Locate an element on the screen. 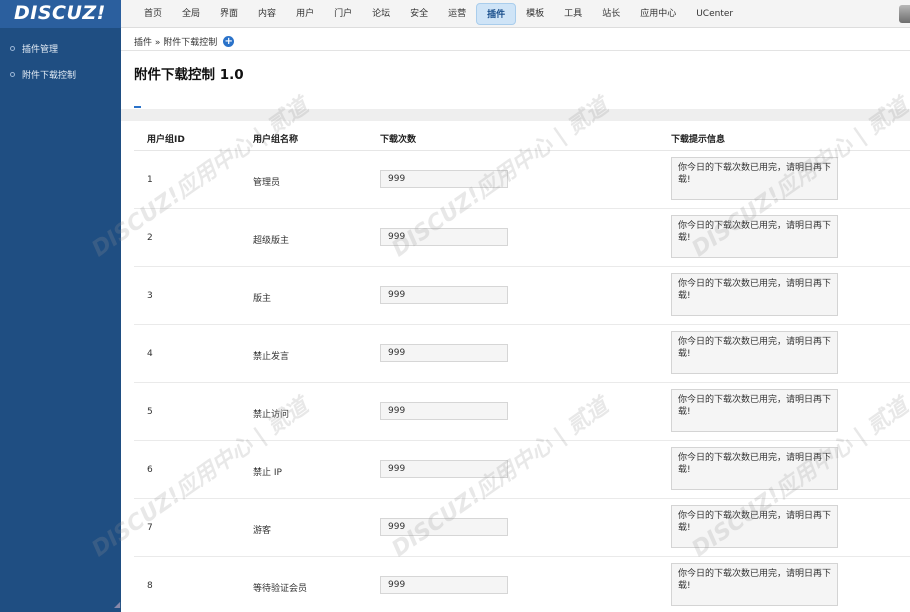  resize-grip-icon: ◢ is located at coordinates (117, 604).